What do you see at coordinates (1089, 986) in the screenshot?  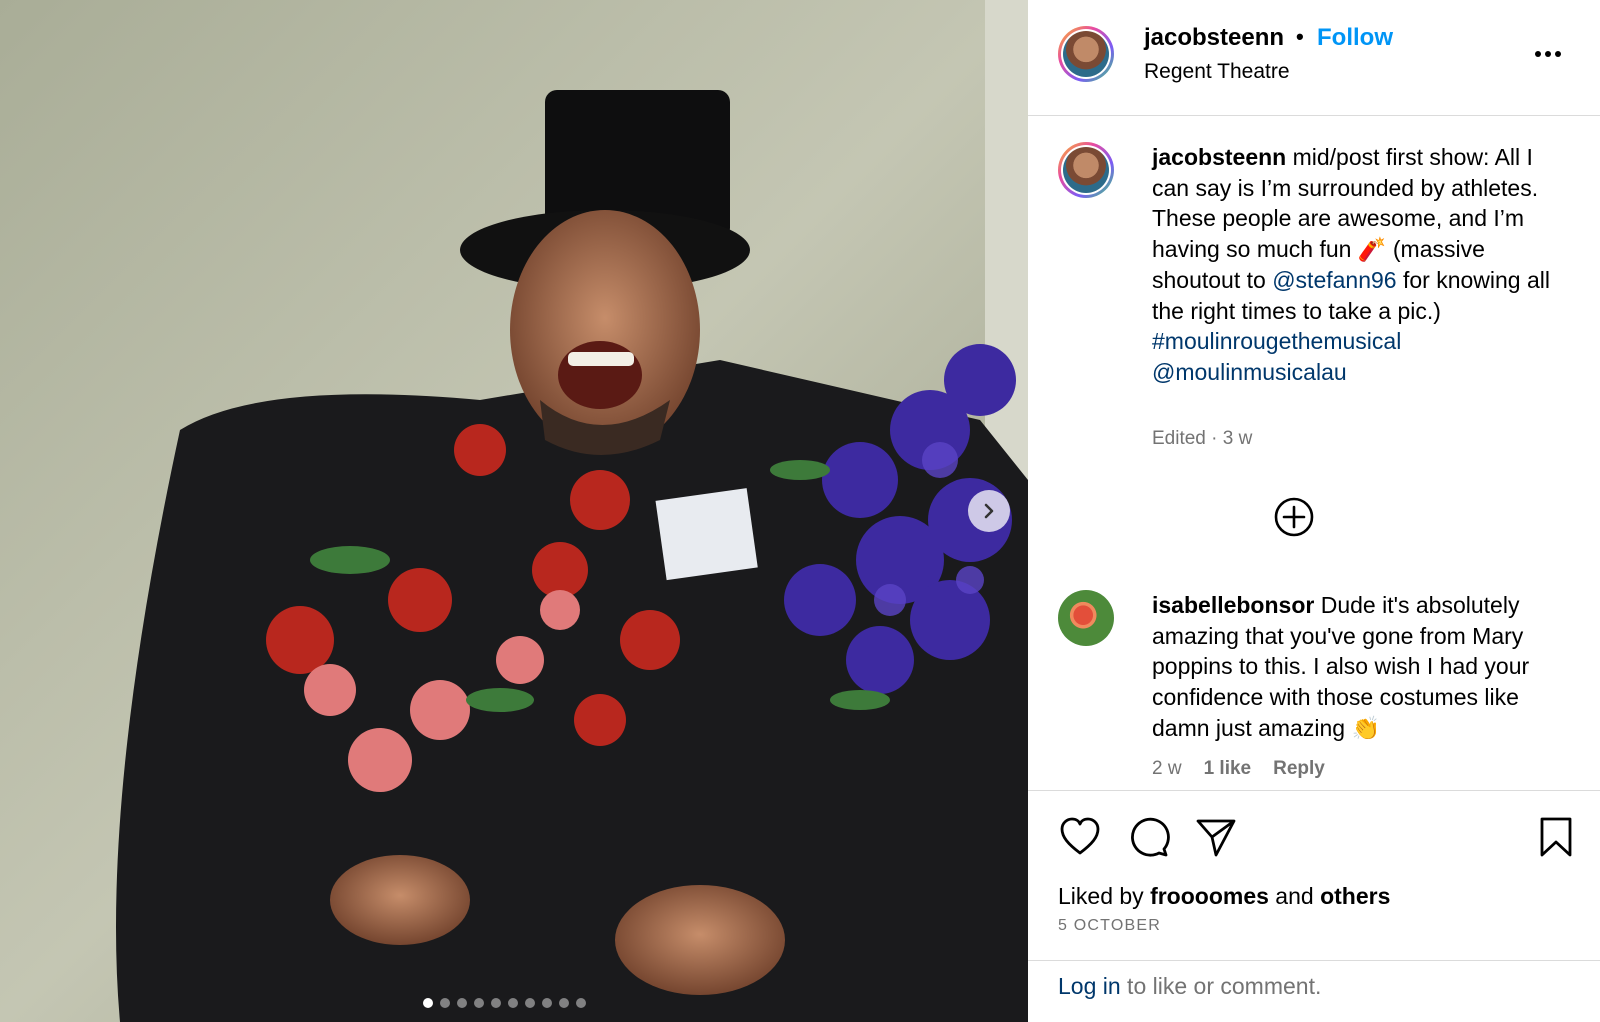 I see `login-link: Log in` at bounding box center [1089, 986].